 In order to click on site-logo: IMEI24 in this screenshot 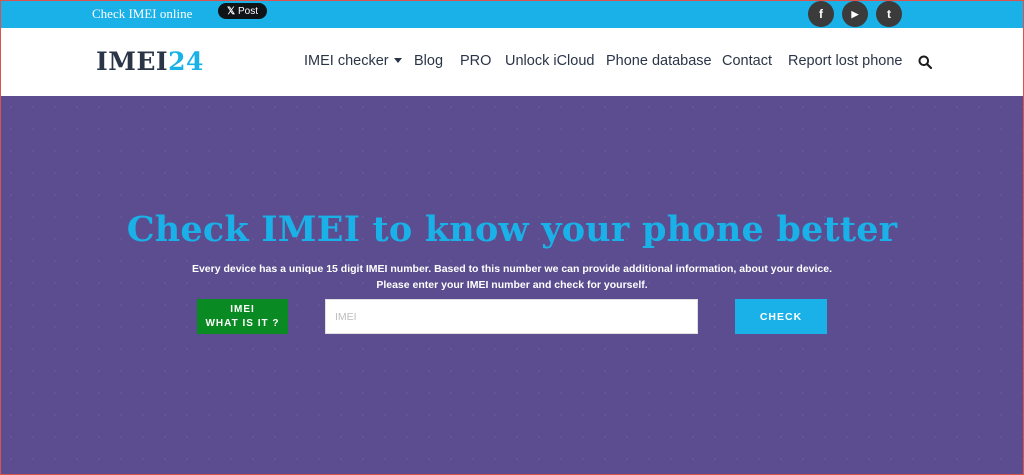, I will do `click(150, 61)`.